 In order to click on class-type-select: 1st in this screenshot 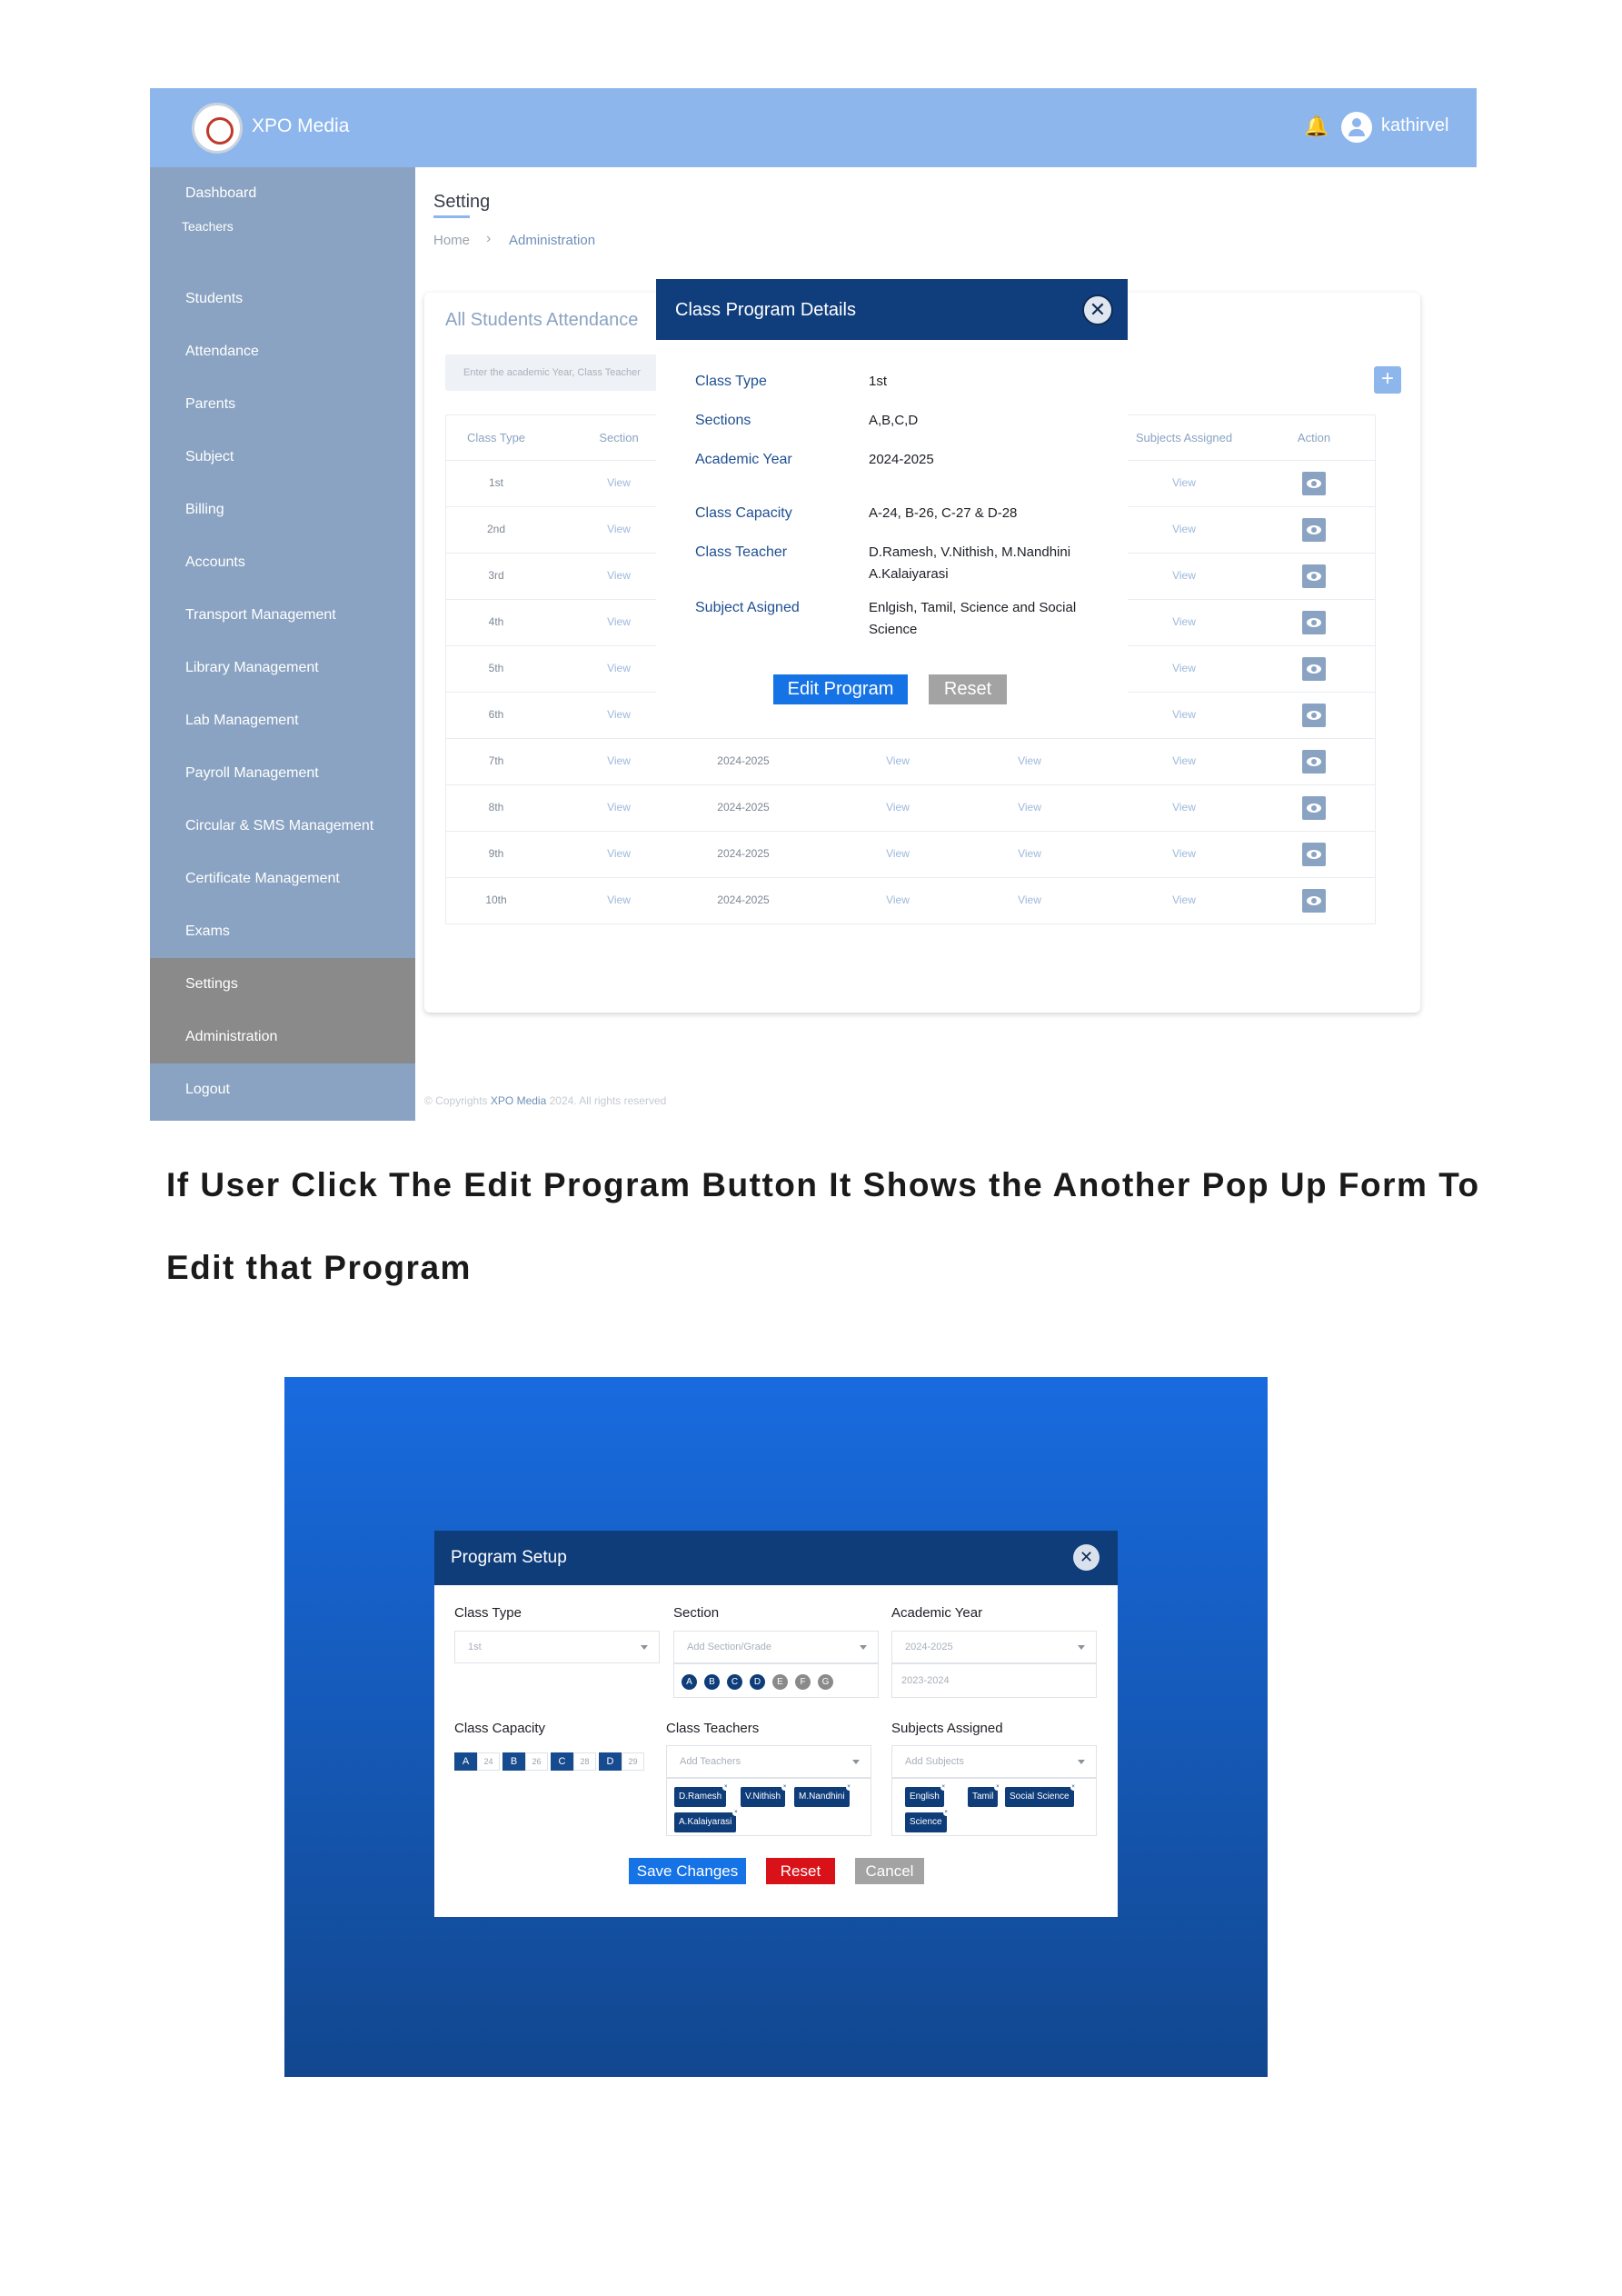, I will do `click(557, 1647)`.